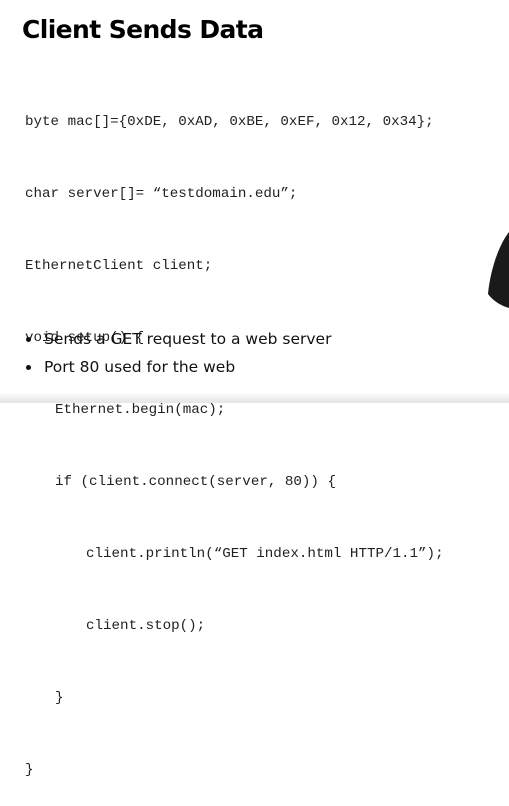 The width and height of the screenshot is (509, 806). I want to click on presenter-silhouette, so click(498, 270).